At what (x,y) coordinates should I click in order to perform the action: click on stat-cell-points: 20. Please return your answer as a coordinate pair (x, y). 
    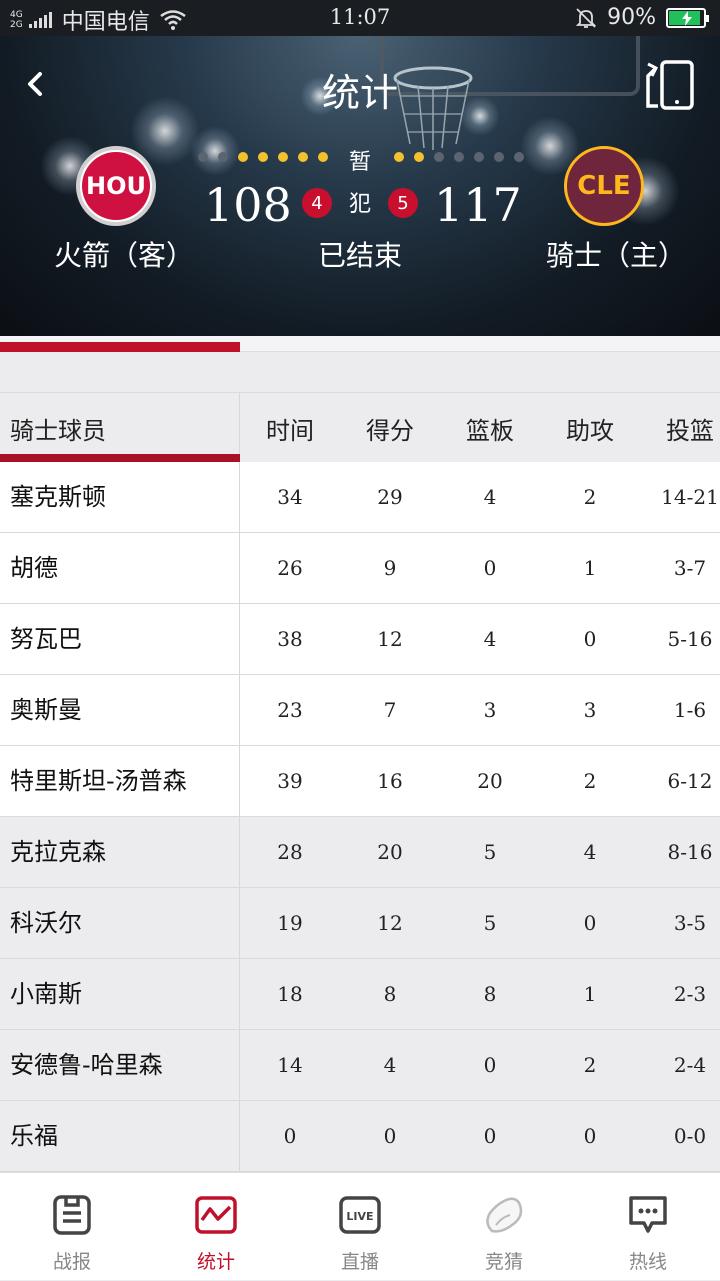
    Looking at the image, I should click on (390, 852).